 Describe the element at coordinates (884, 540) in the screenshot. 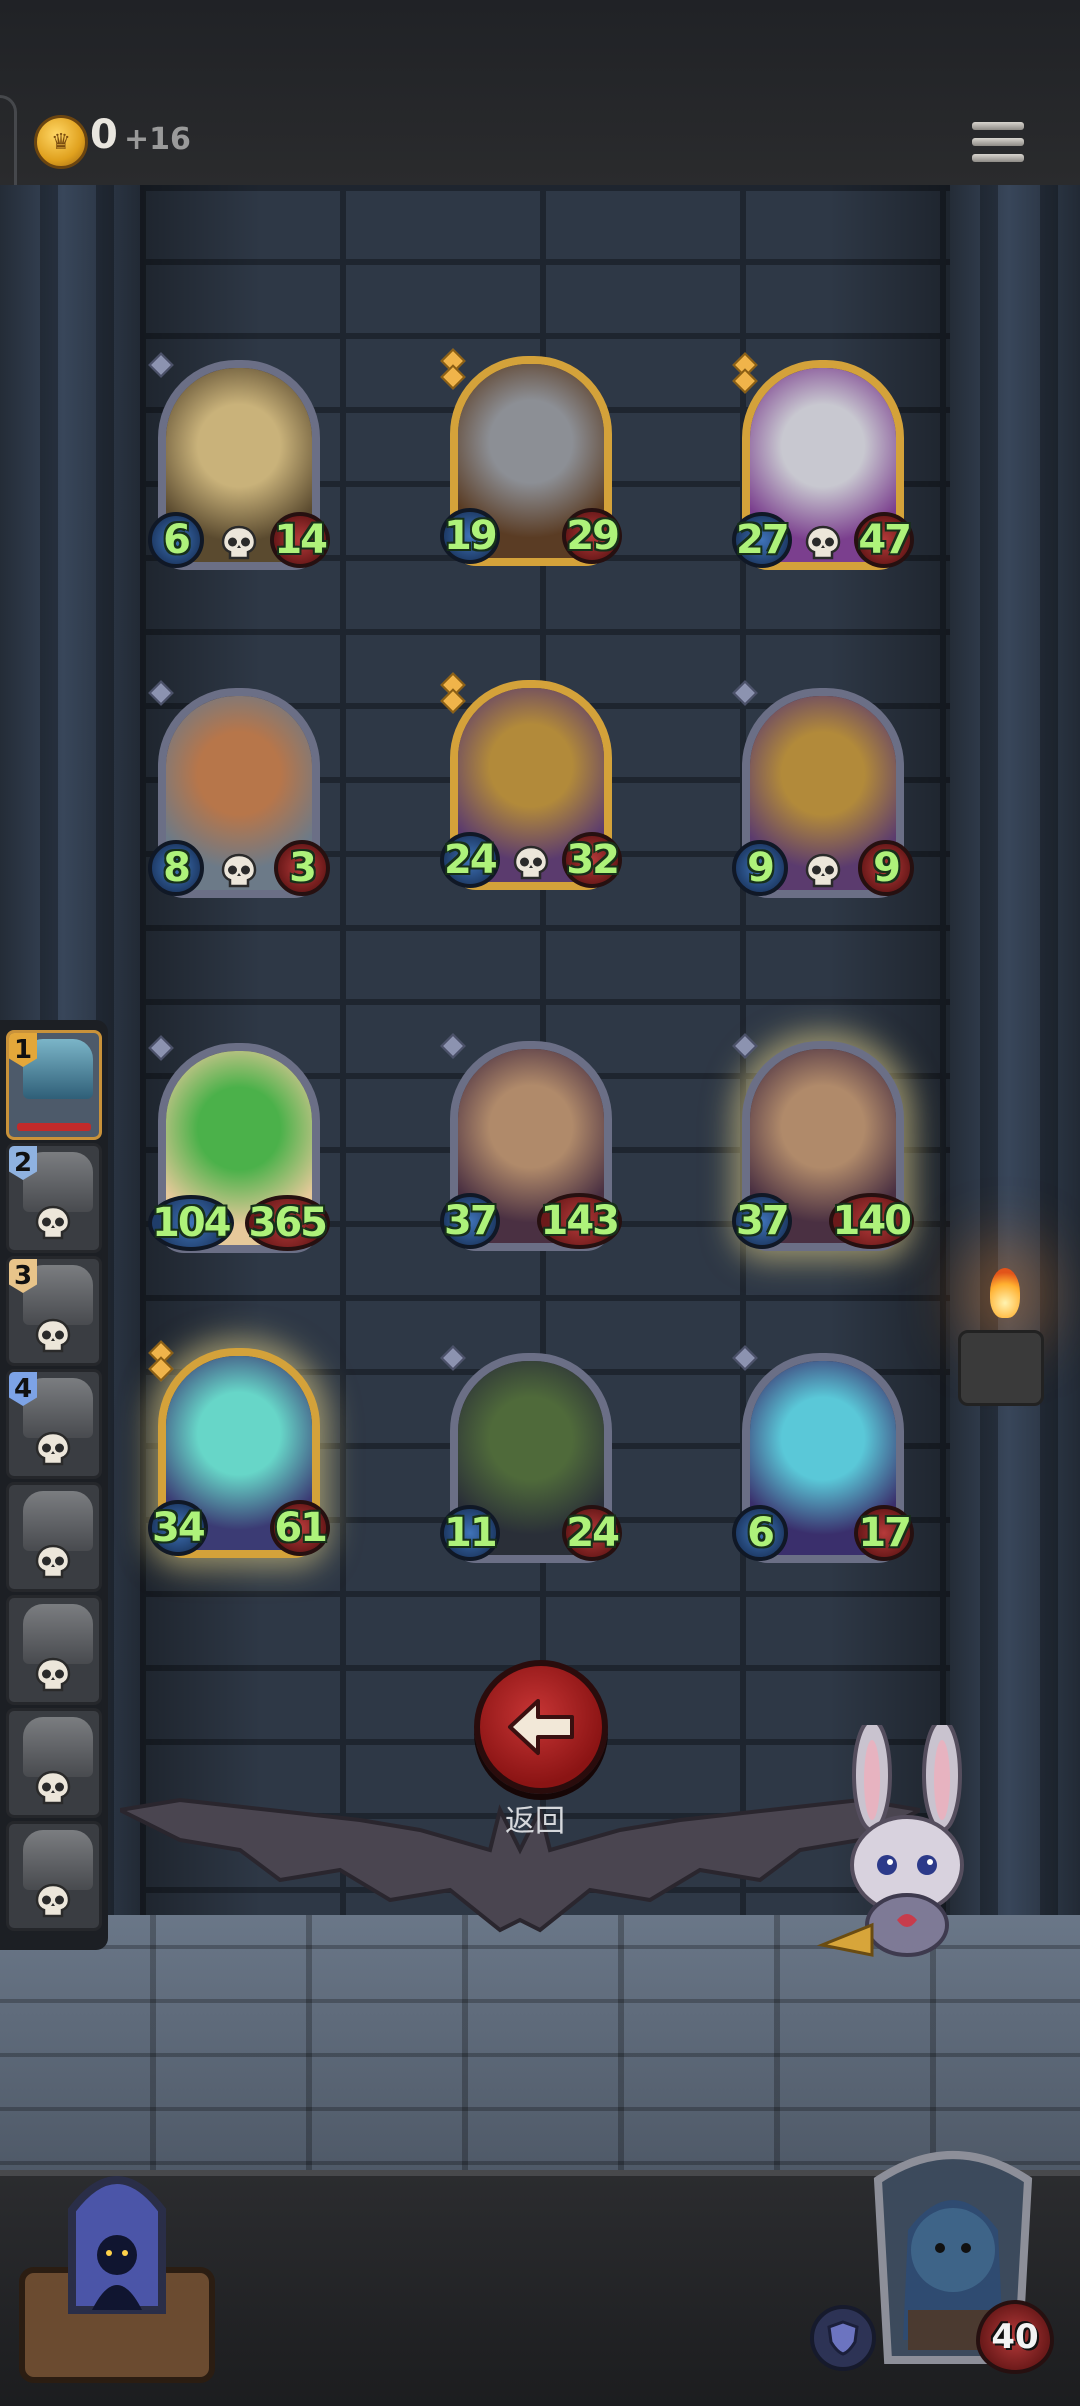

I see `health-value: 47` at that location.